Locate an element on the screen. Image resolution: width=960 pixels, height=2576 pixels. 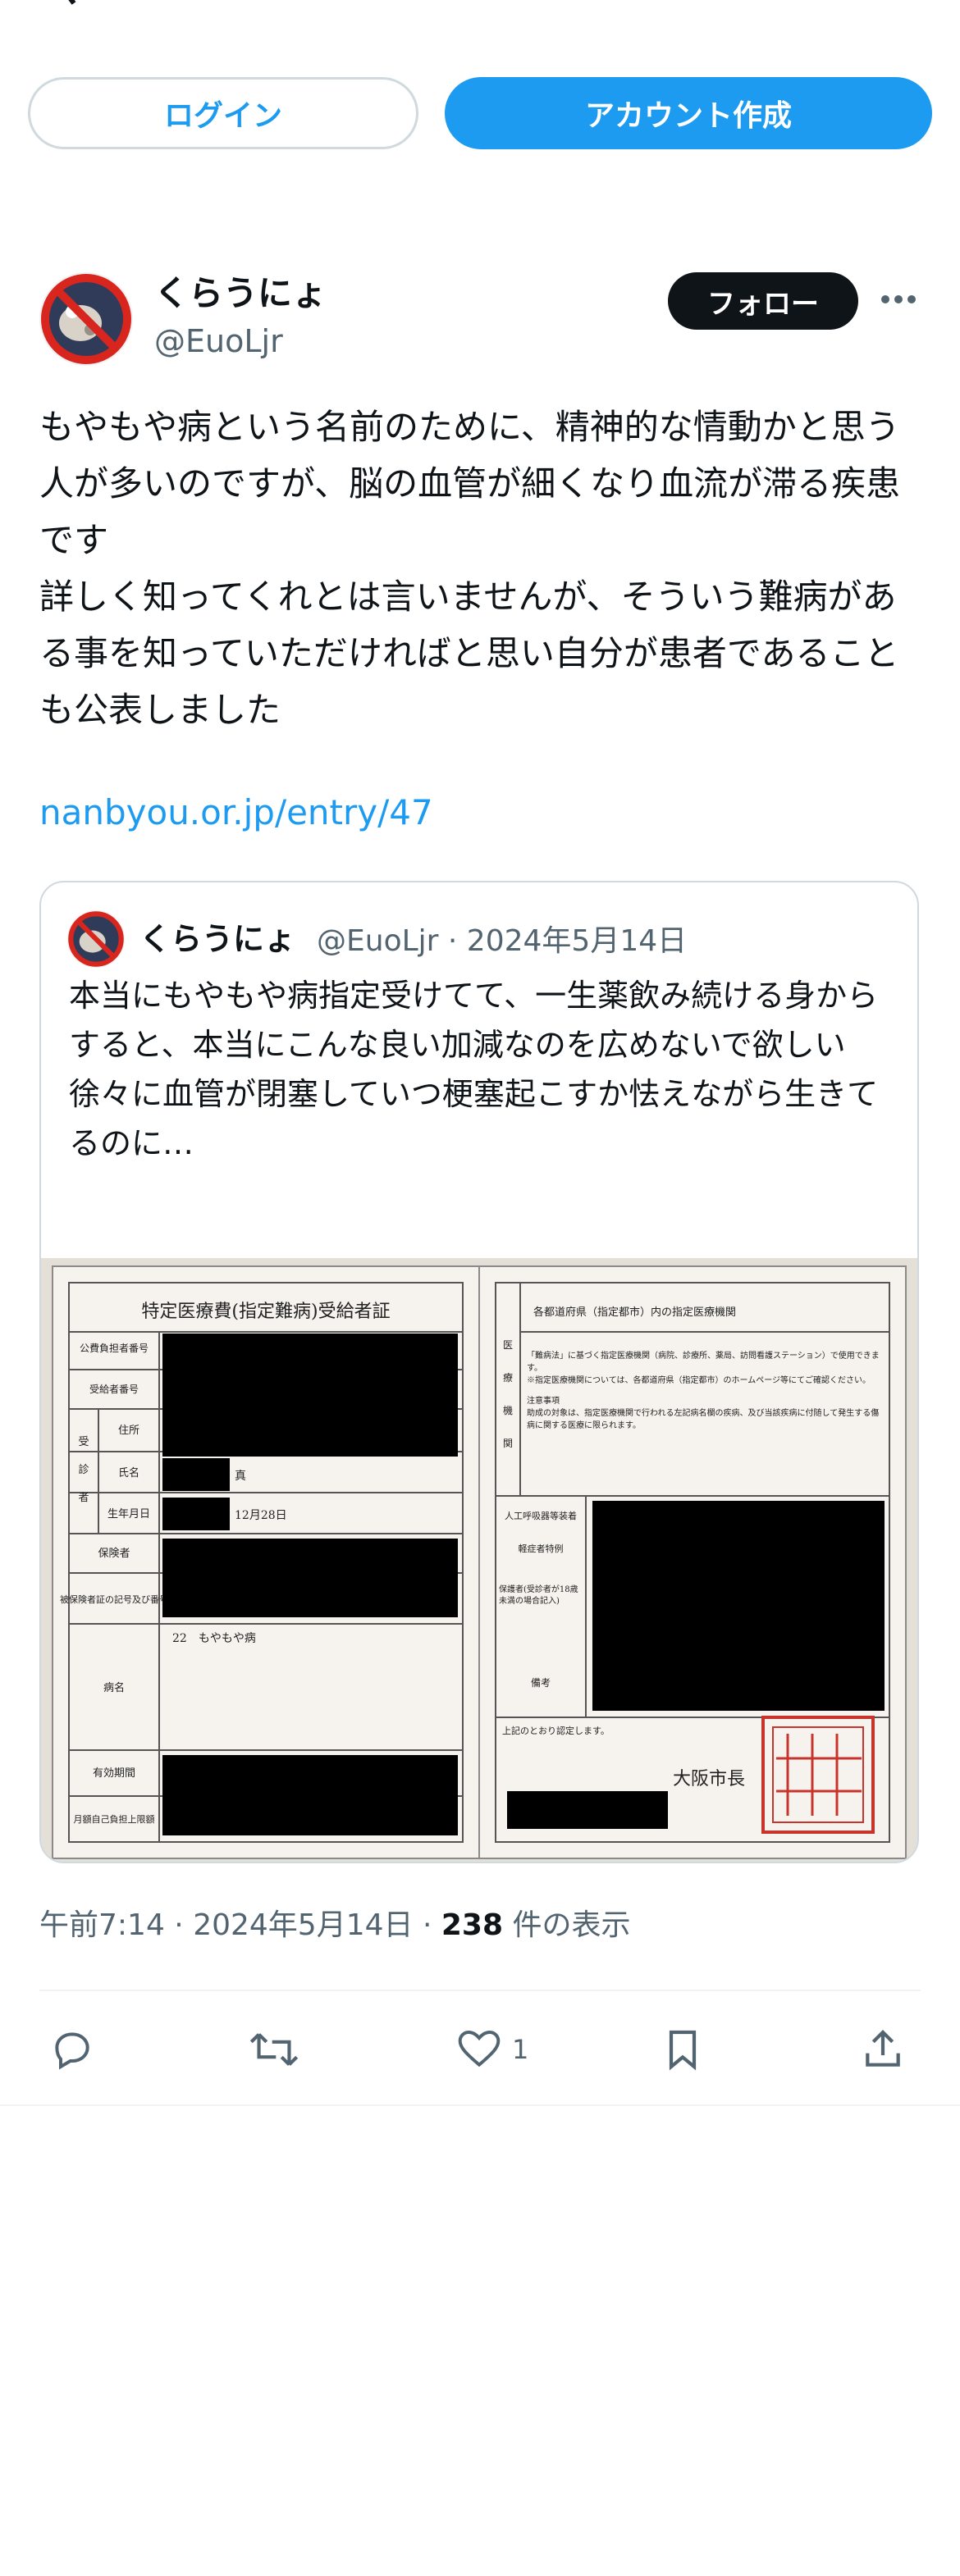
quote-meta: @EuoLjr · 2024年5月14日 is located at coordinates (502, 938).